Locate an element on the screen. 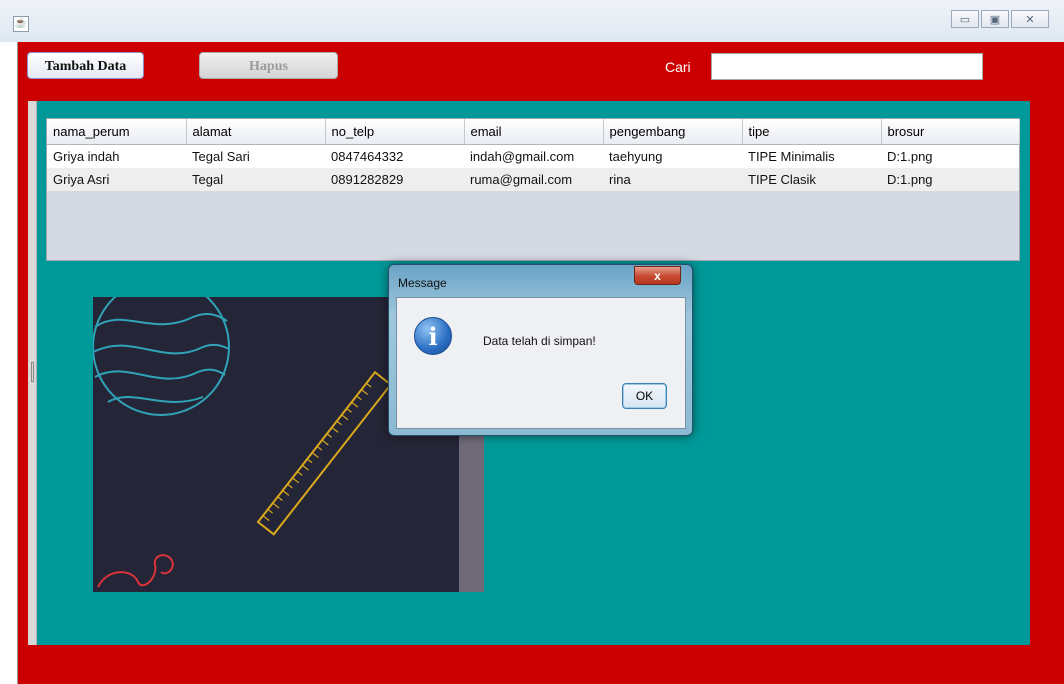  column-header: brosur is located at coordinates (950, 132).